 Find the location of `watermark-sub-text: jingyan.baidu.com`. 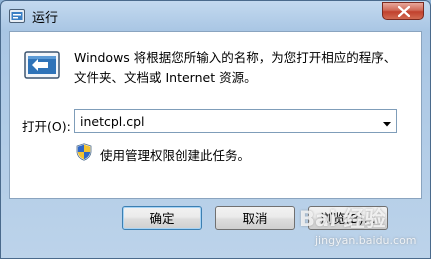

watermark-sub-text: jingyan.baidu.com is located at coordinates (366, 240).